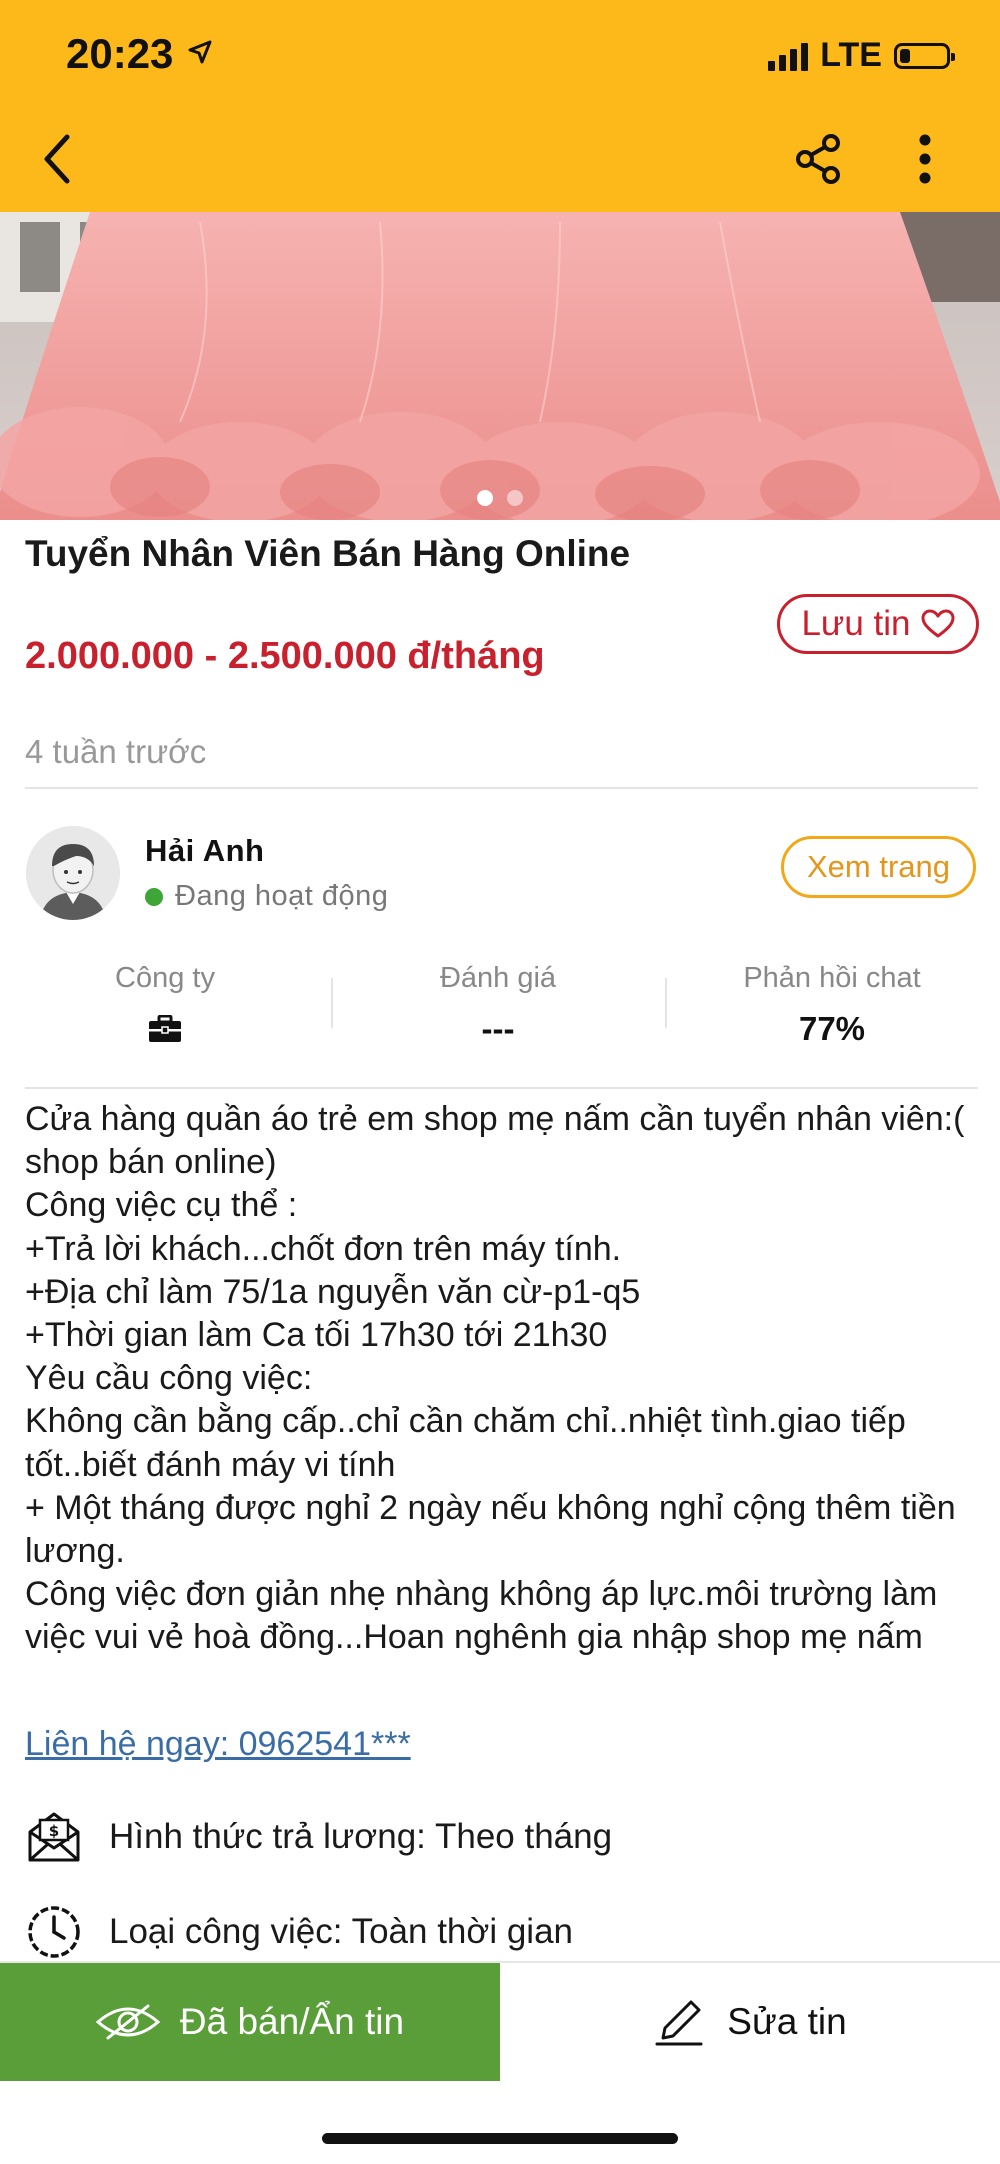 The height and width of the screenshot is (2164, 1000). Describe the element at coordinates (204, 851) in the screenshot. I see `seller-name: Hải Anh` at that location.